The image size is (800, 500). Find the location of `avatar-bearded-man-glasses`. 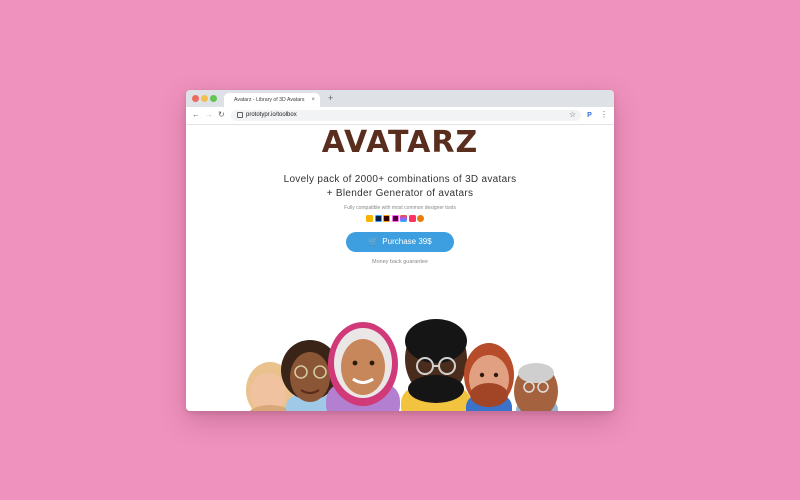

avatar-bearded-man-glasses is located at coordinates (436, 365).